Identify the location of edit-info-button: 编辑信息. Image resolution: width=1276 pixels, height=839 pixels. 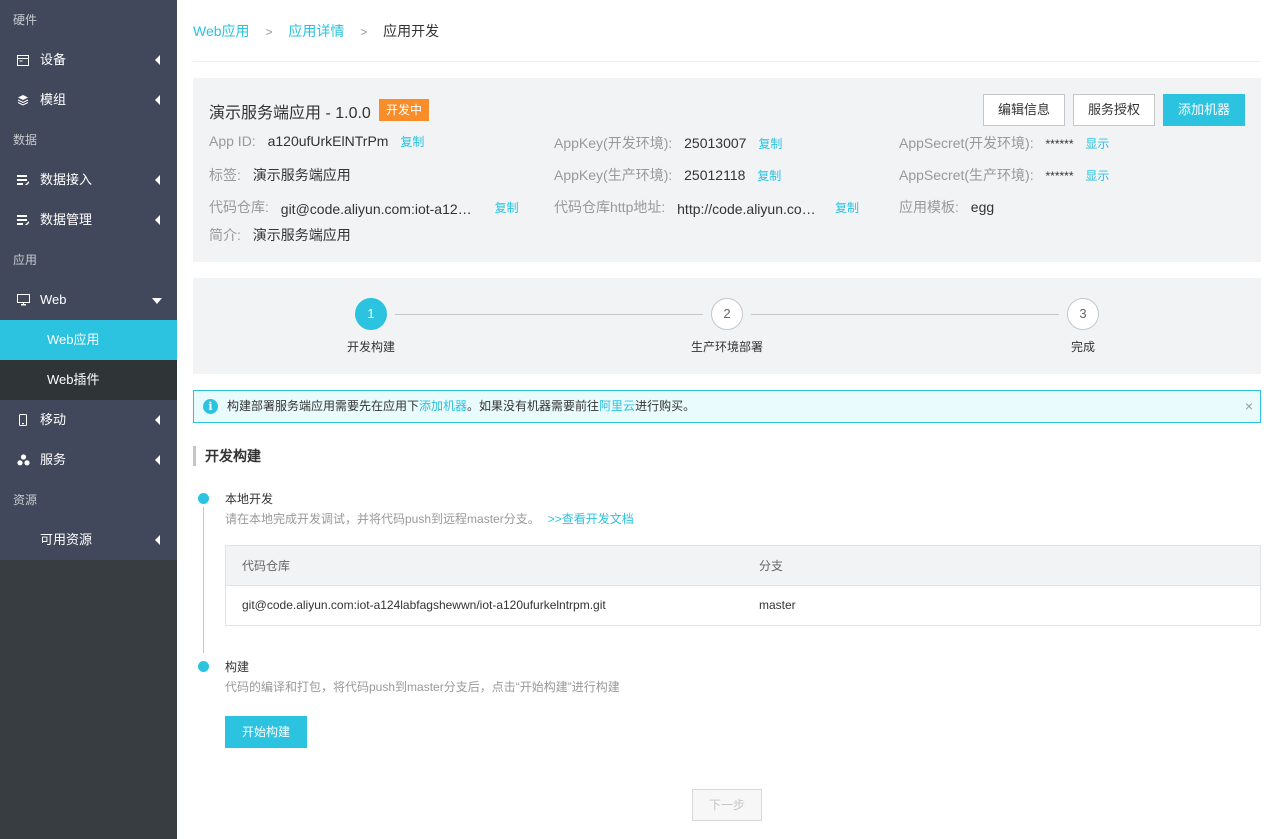
(1024, 110).